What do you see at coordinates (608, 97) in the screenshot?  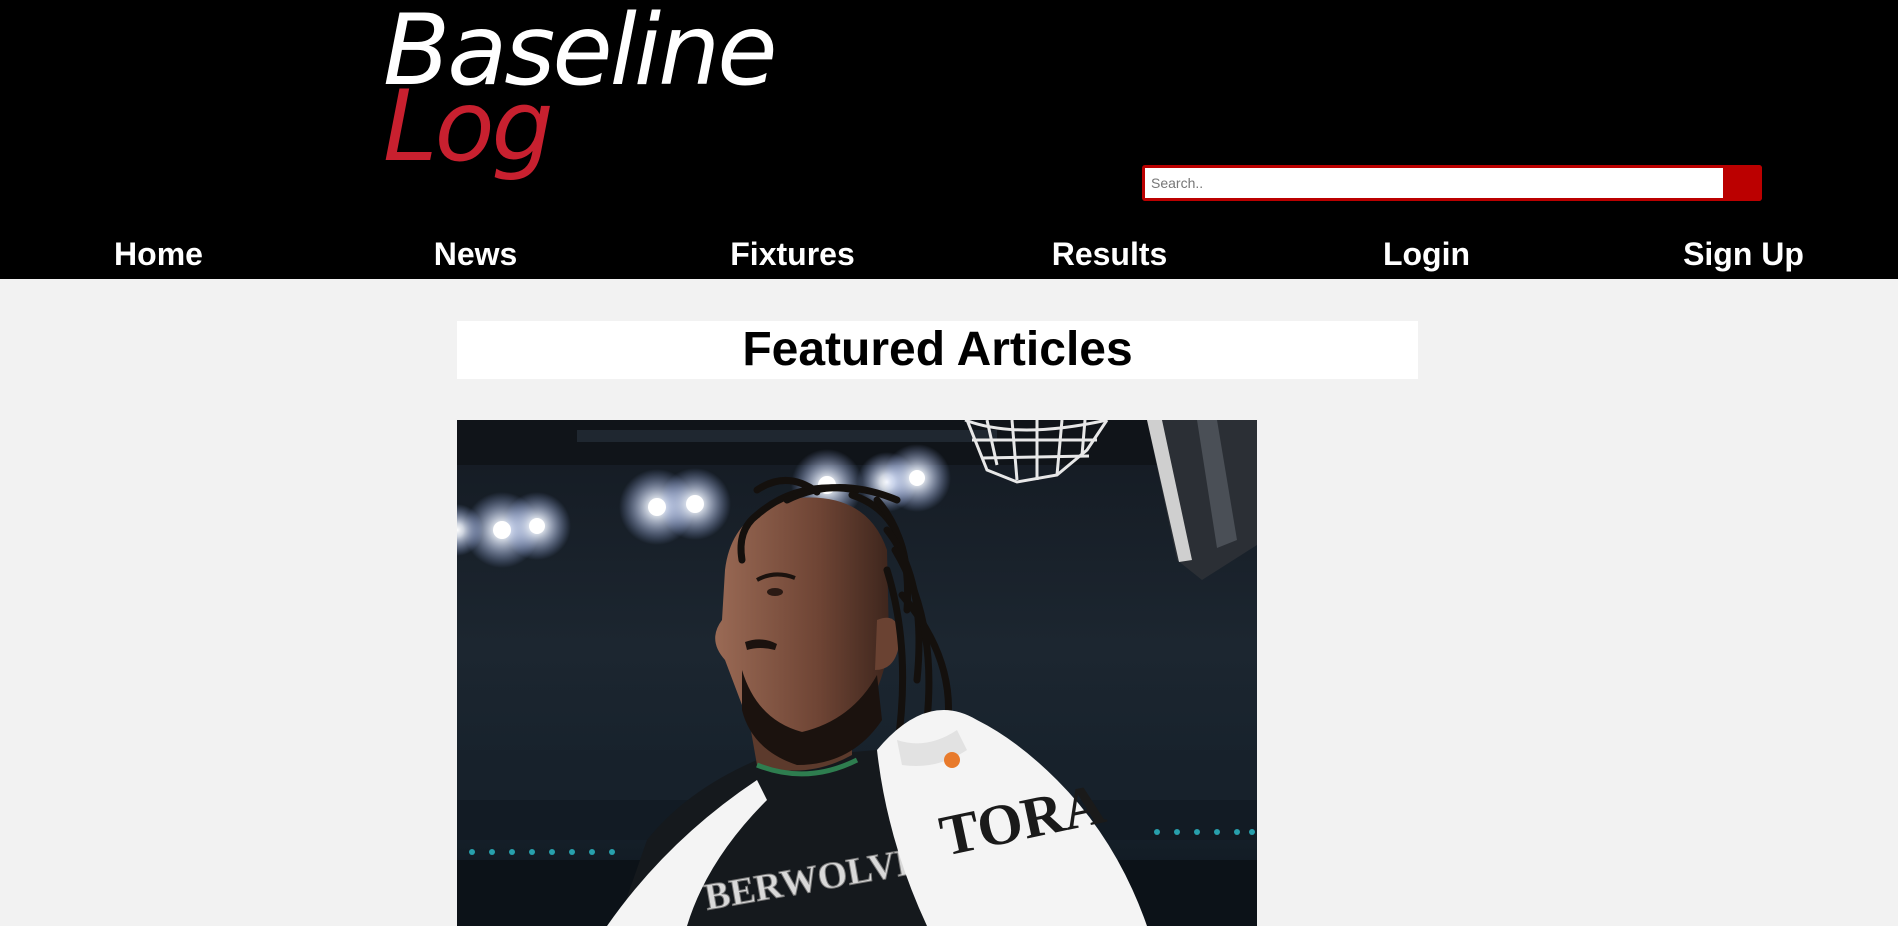 I see `site-logo: Baseline Log` at bounding box center [608, 97].